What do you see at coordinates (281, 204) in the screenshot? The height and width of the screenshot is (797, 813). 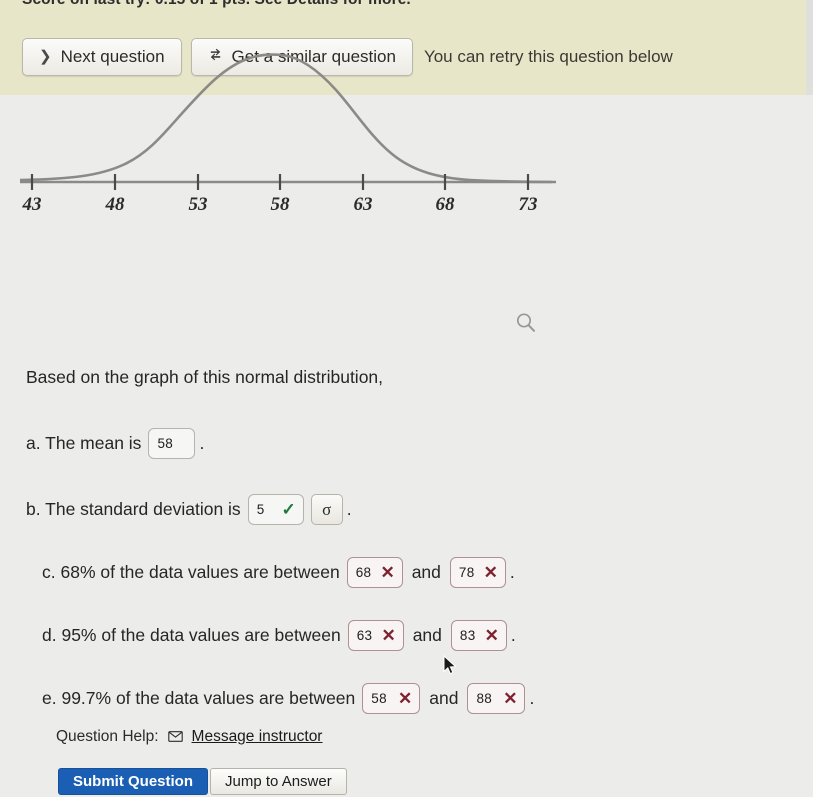 I see `axis-tick-label: 58` at bounding box center [281, 204].